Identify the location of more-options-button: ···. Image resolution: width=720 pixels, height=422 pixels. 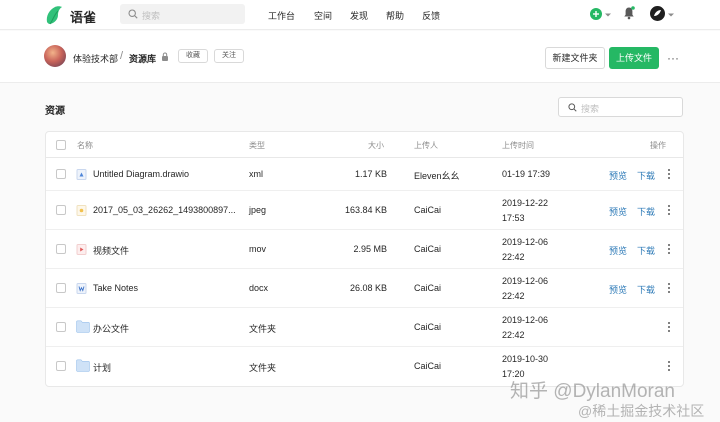
(673, 58).